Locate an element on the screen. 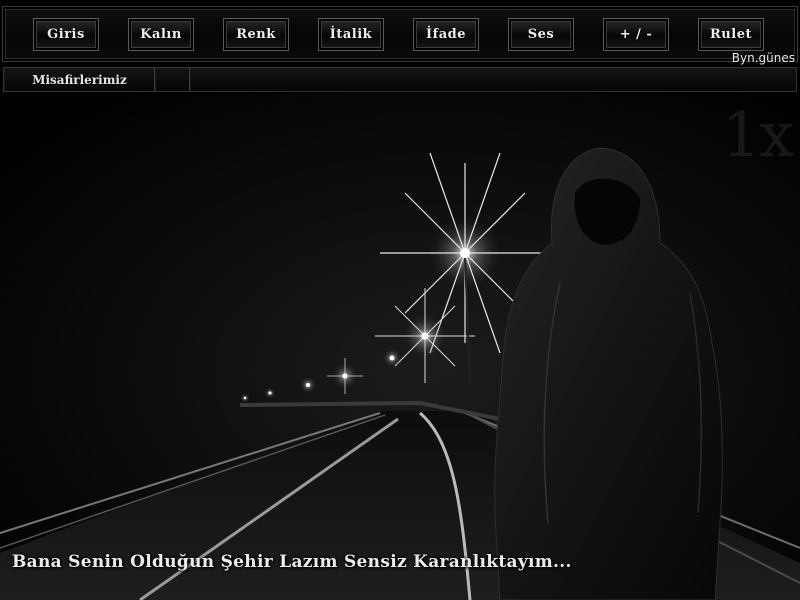 This screenshot has height=600, width=800. giris-button-label: Giris is located at coordinates (66, 34).